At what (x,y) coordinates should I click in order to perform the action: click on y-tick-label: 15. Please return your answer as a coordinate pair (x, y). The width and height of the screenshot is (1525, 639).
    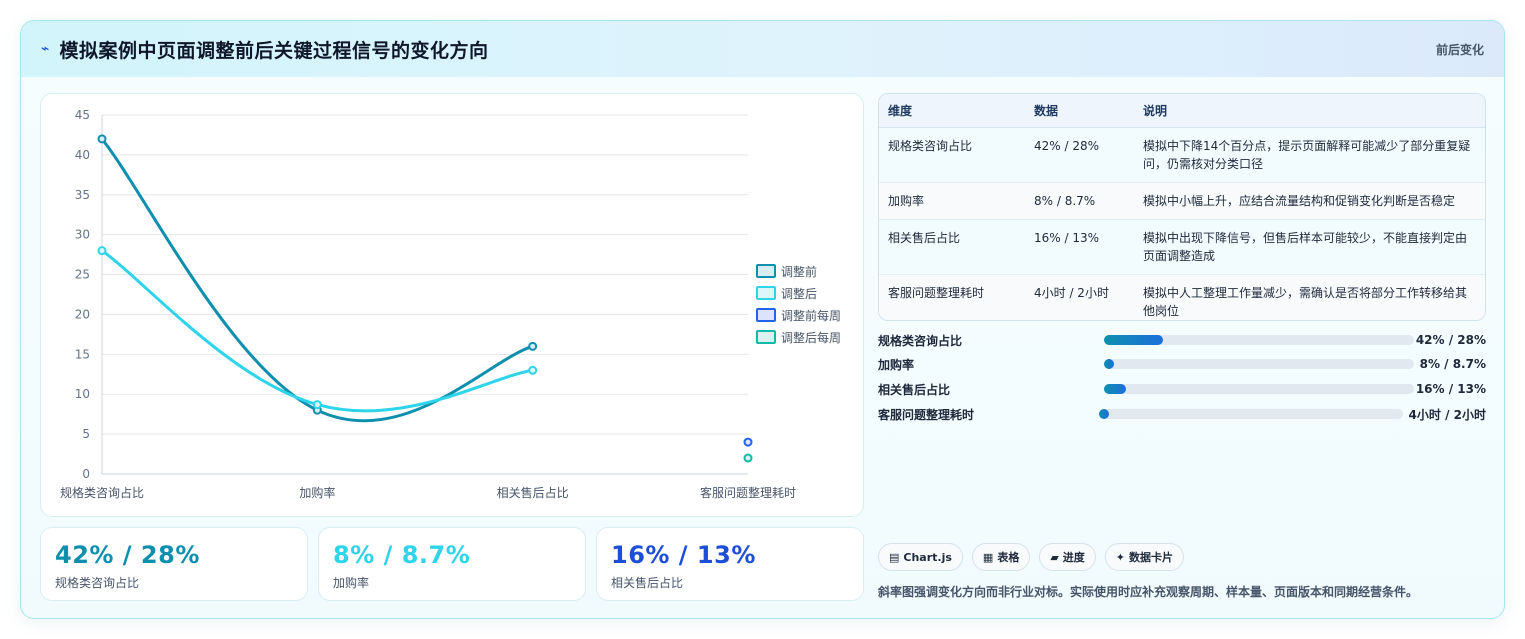
    Looking at the image, I should click on (82, 354).